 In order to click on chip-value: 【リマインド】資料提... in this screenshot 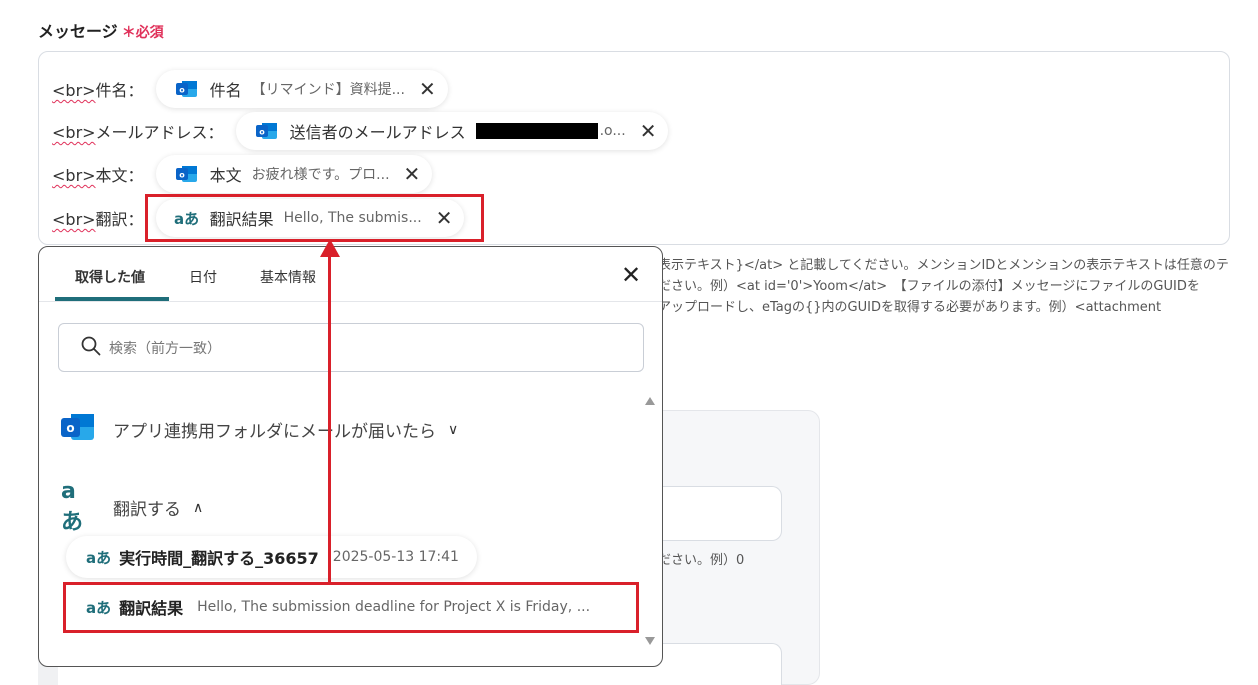, I will do `click(328, 90)`.